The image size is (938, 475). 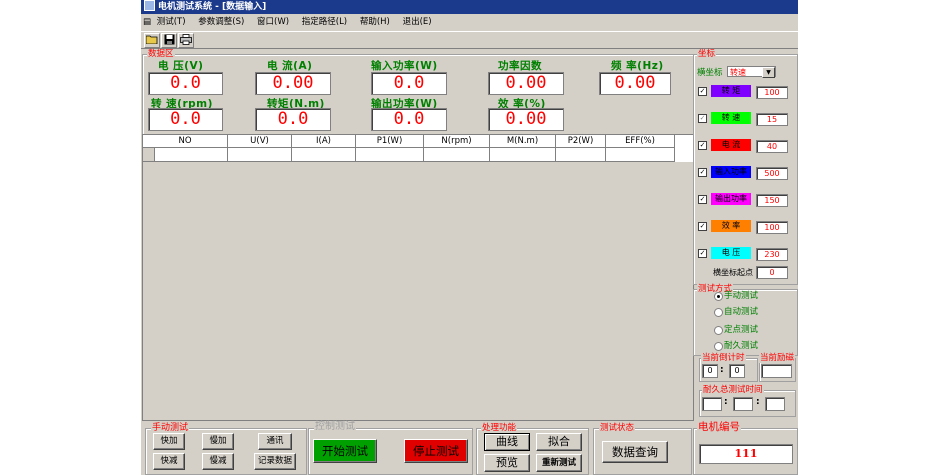 What do you see at coordinates (733, 272) in the screenshot?
I see `x-origin-label: 横坐标起点` at bounding box center [733, 272].